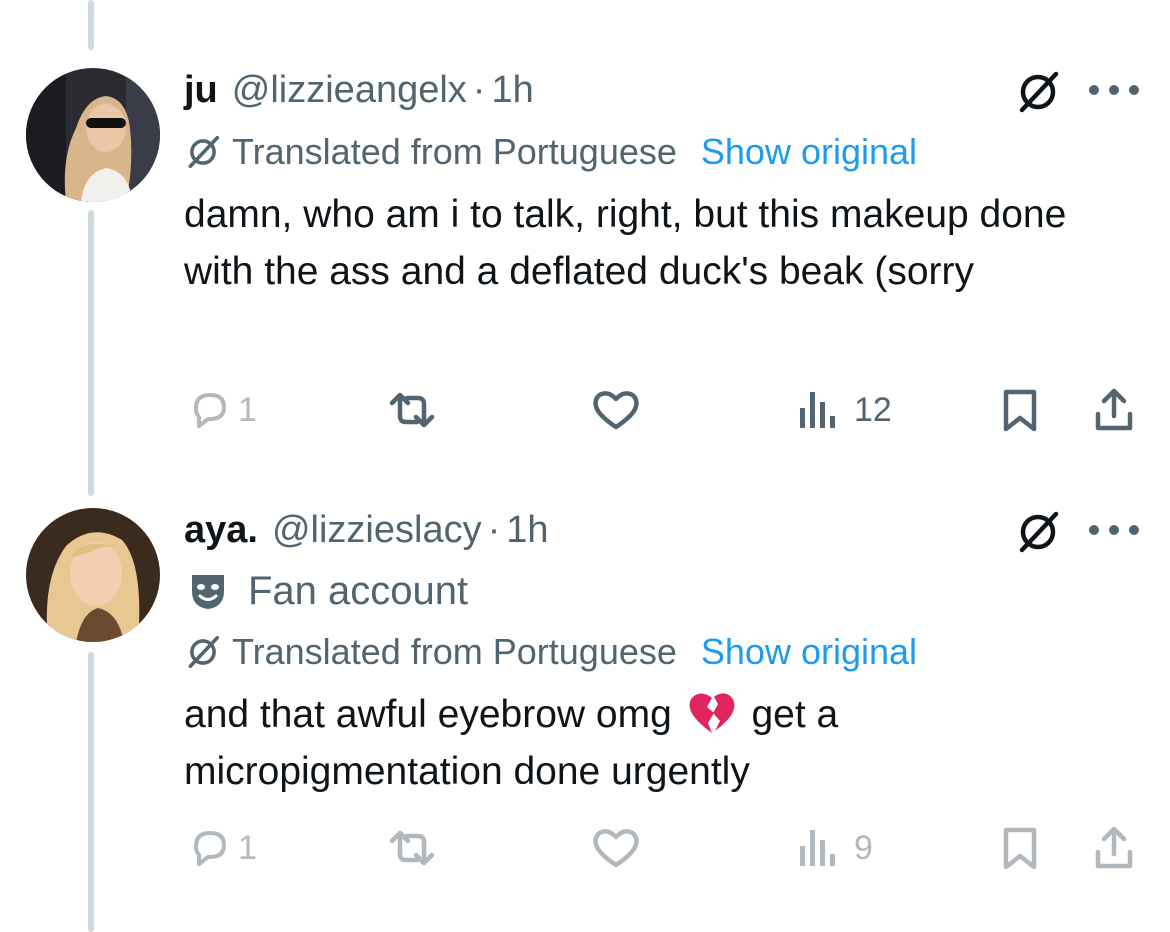 This screenshot has width=1170, height=932. Describe the element at coordinates (527, 530) in the screenshot. I see `timestamp: 1h` at that location.